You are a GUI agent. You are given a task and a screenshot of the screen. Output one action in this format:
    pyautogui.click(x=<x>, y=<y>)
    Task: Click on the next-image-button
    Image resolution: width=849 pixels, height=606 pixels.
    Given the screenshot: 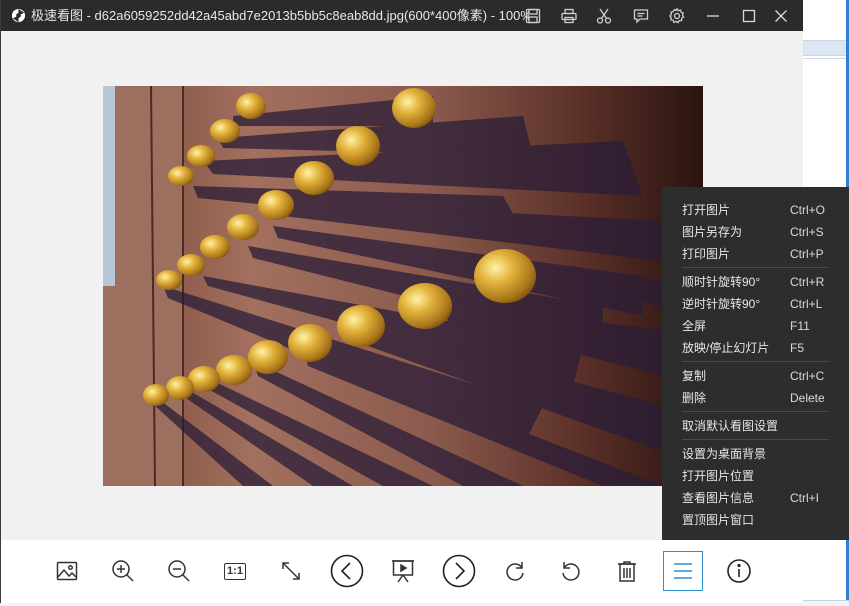 What is the action you would take?
    pyautogui.click(x=459, y=571)
    